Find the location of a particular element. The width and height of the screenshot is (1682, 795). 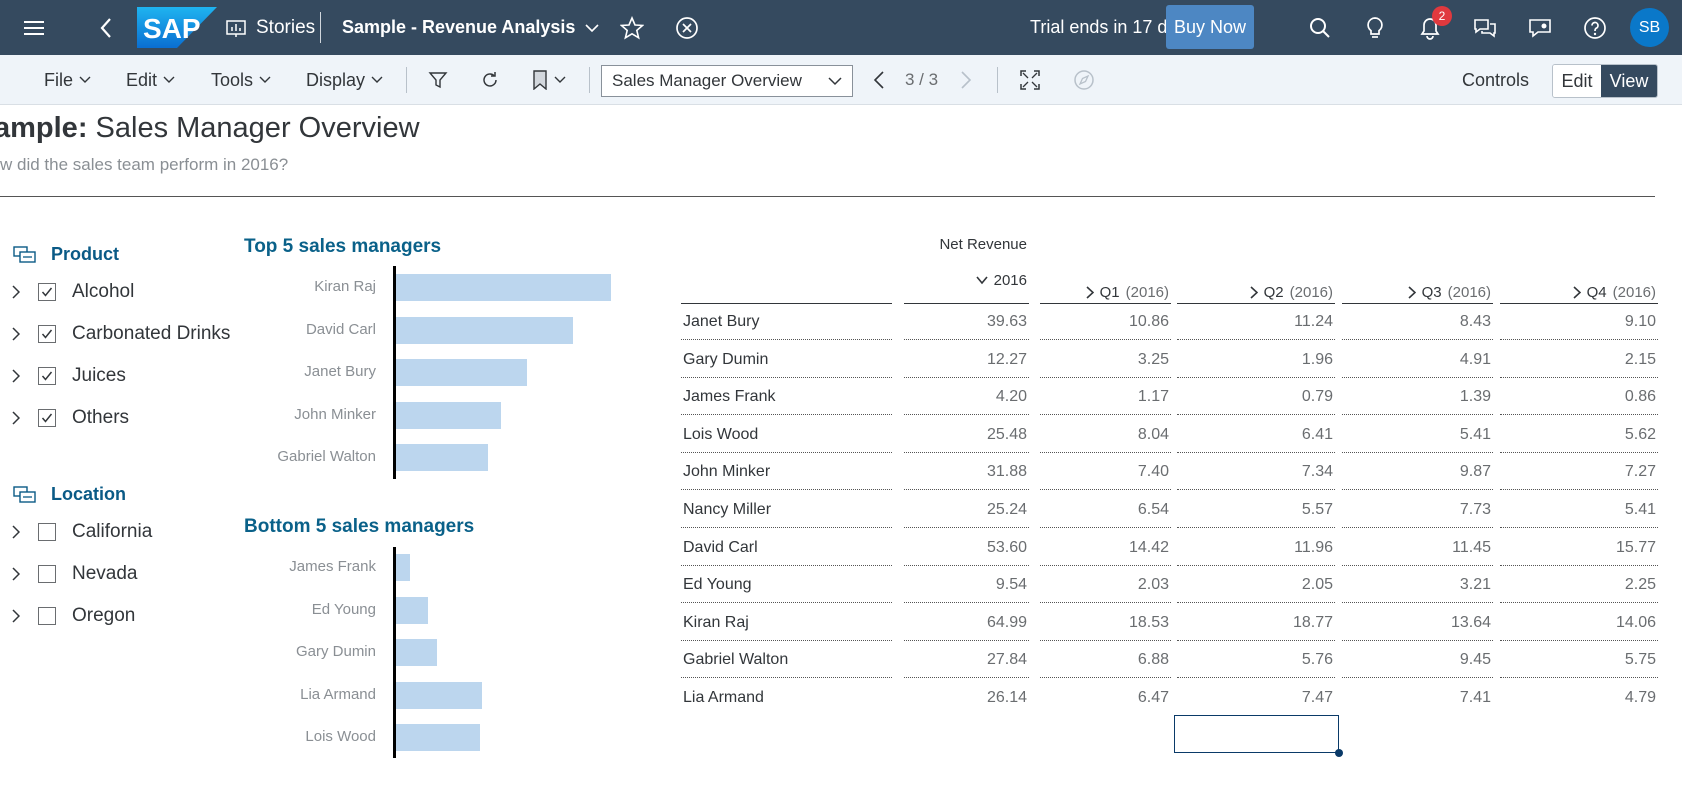

notifications-icon: 2 is located at coordinates (1433, 27).